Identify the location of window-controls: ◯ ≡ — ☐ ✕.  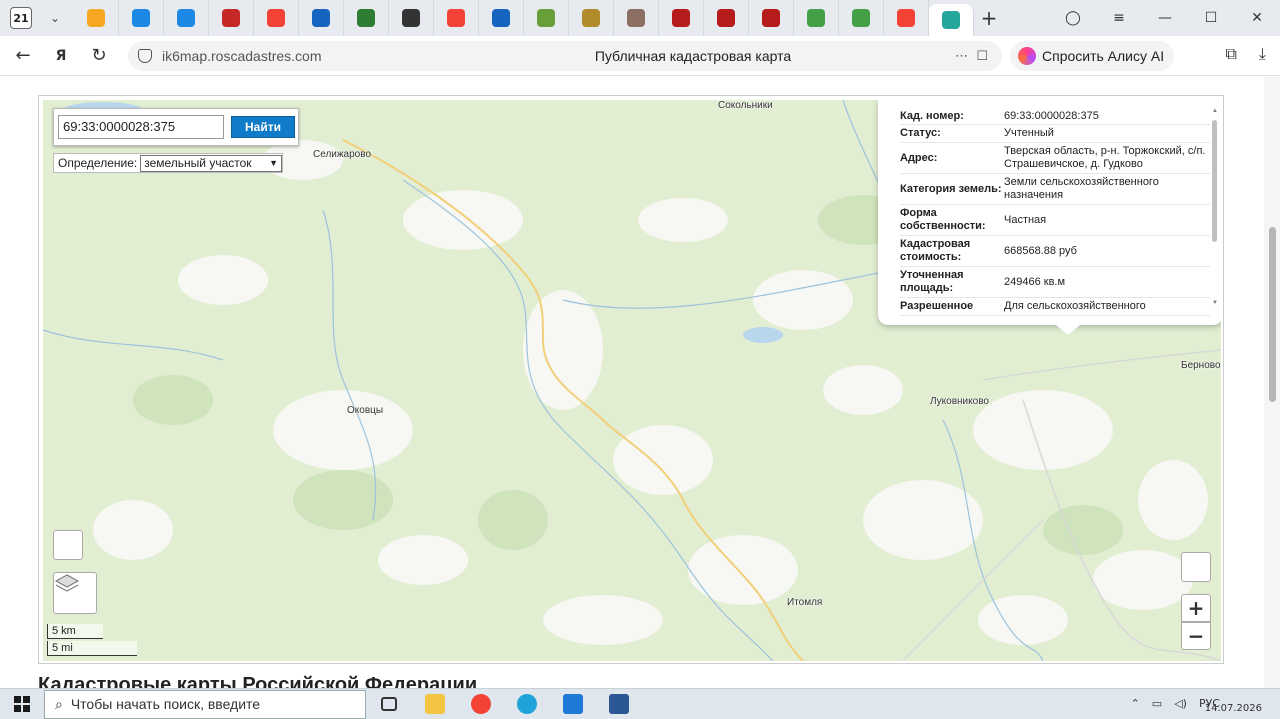
(1165, 18).